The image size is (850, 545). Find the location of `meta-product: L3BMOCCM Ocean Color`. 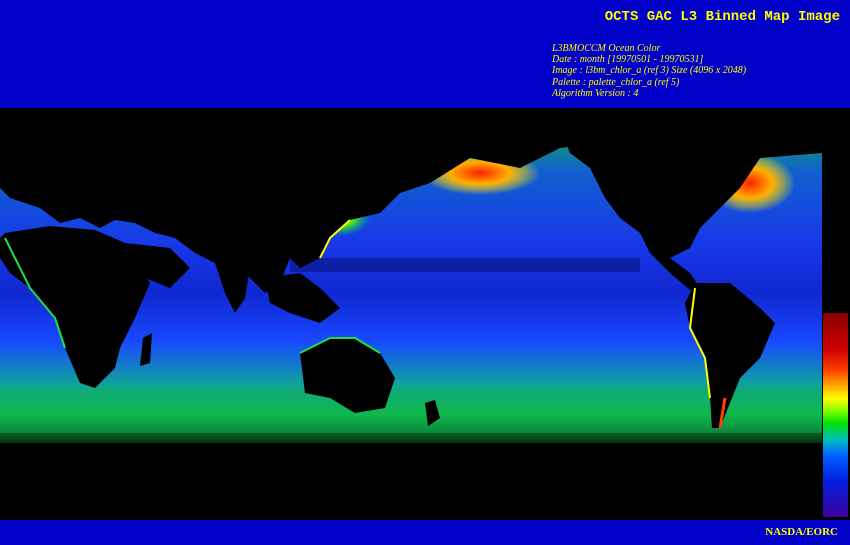

meta-product: L3BMOCCM Ocean Color is located at coordinates (606, 48).